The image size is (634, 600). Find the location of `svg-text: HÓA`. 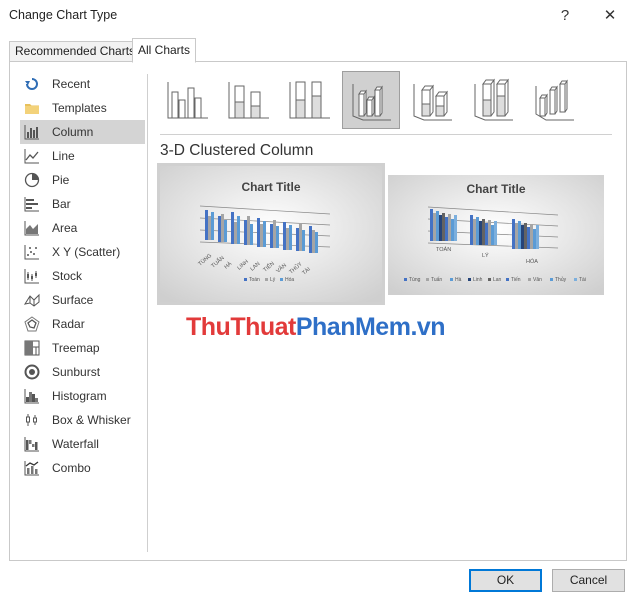

svg-text: HÓA is located at coordinates (532, 261).